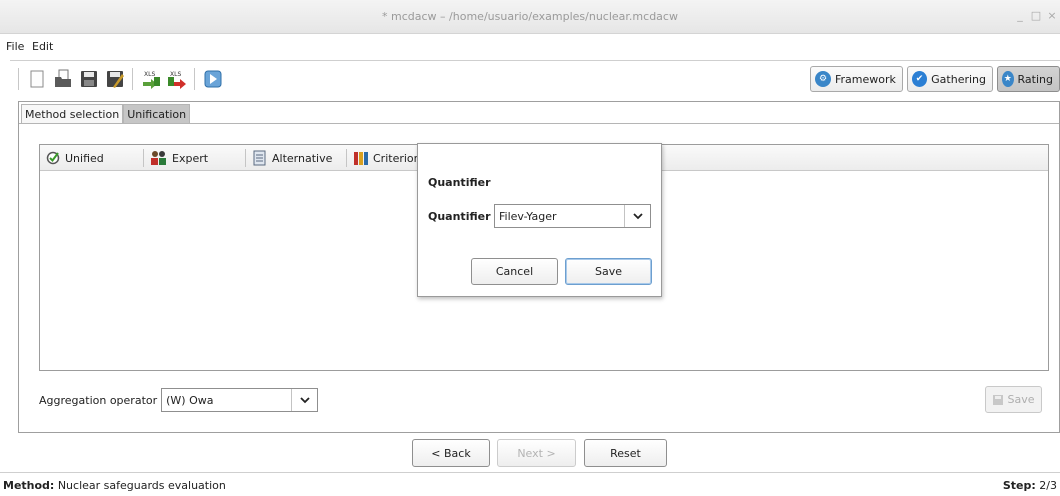  Describe the element at coordinates (539, 123) in the screenshot. I see `tab-divider` at that location.